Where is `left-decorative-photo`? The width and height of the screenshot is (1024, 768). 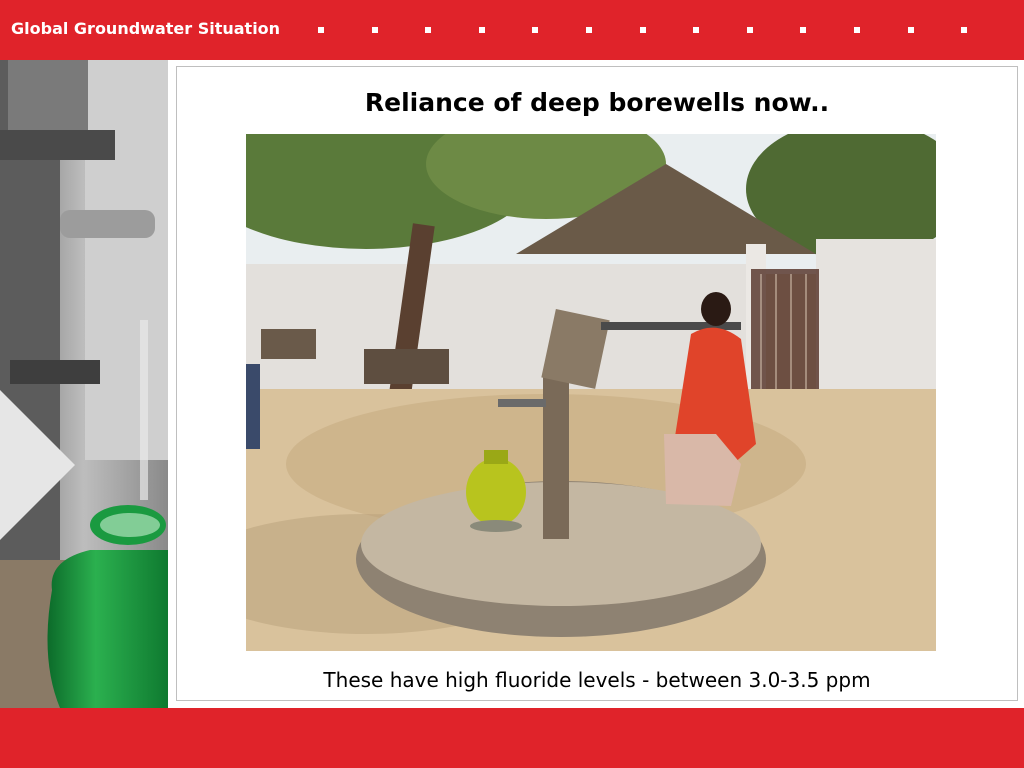 left-decorative-photo is located at coordinates (84, 384).